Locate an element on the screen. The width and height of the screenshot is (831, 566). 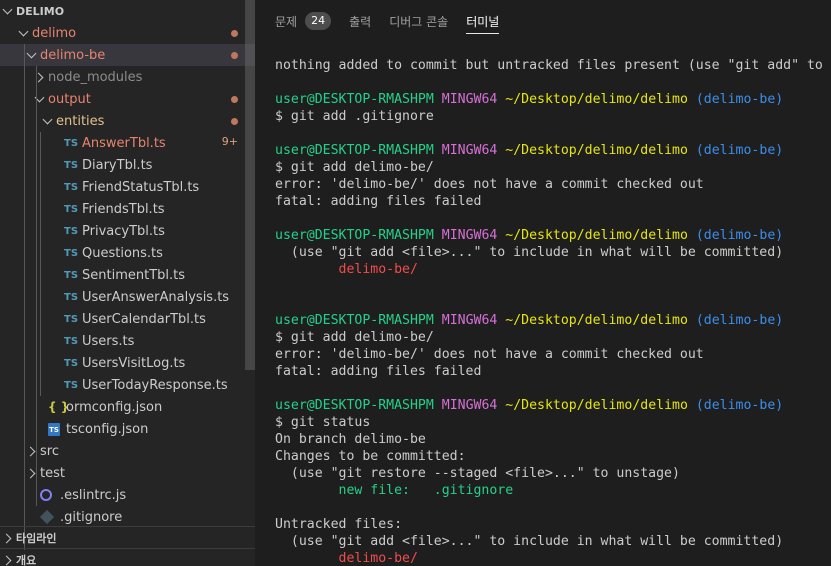
explorer-scrollbar is located at coordinates (250, 185).